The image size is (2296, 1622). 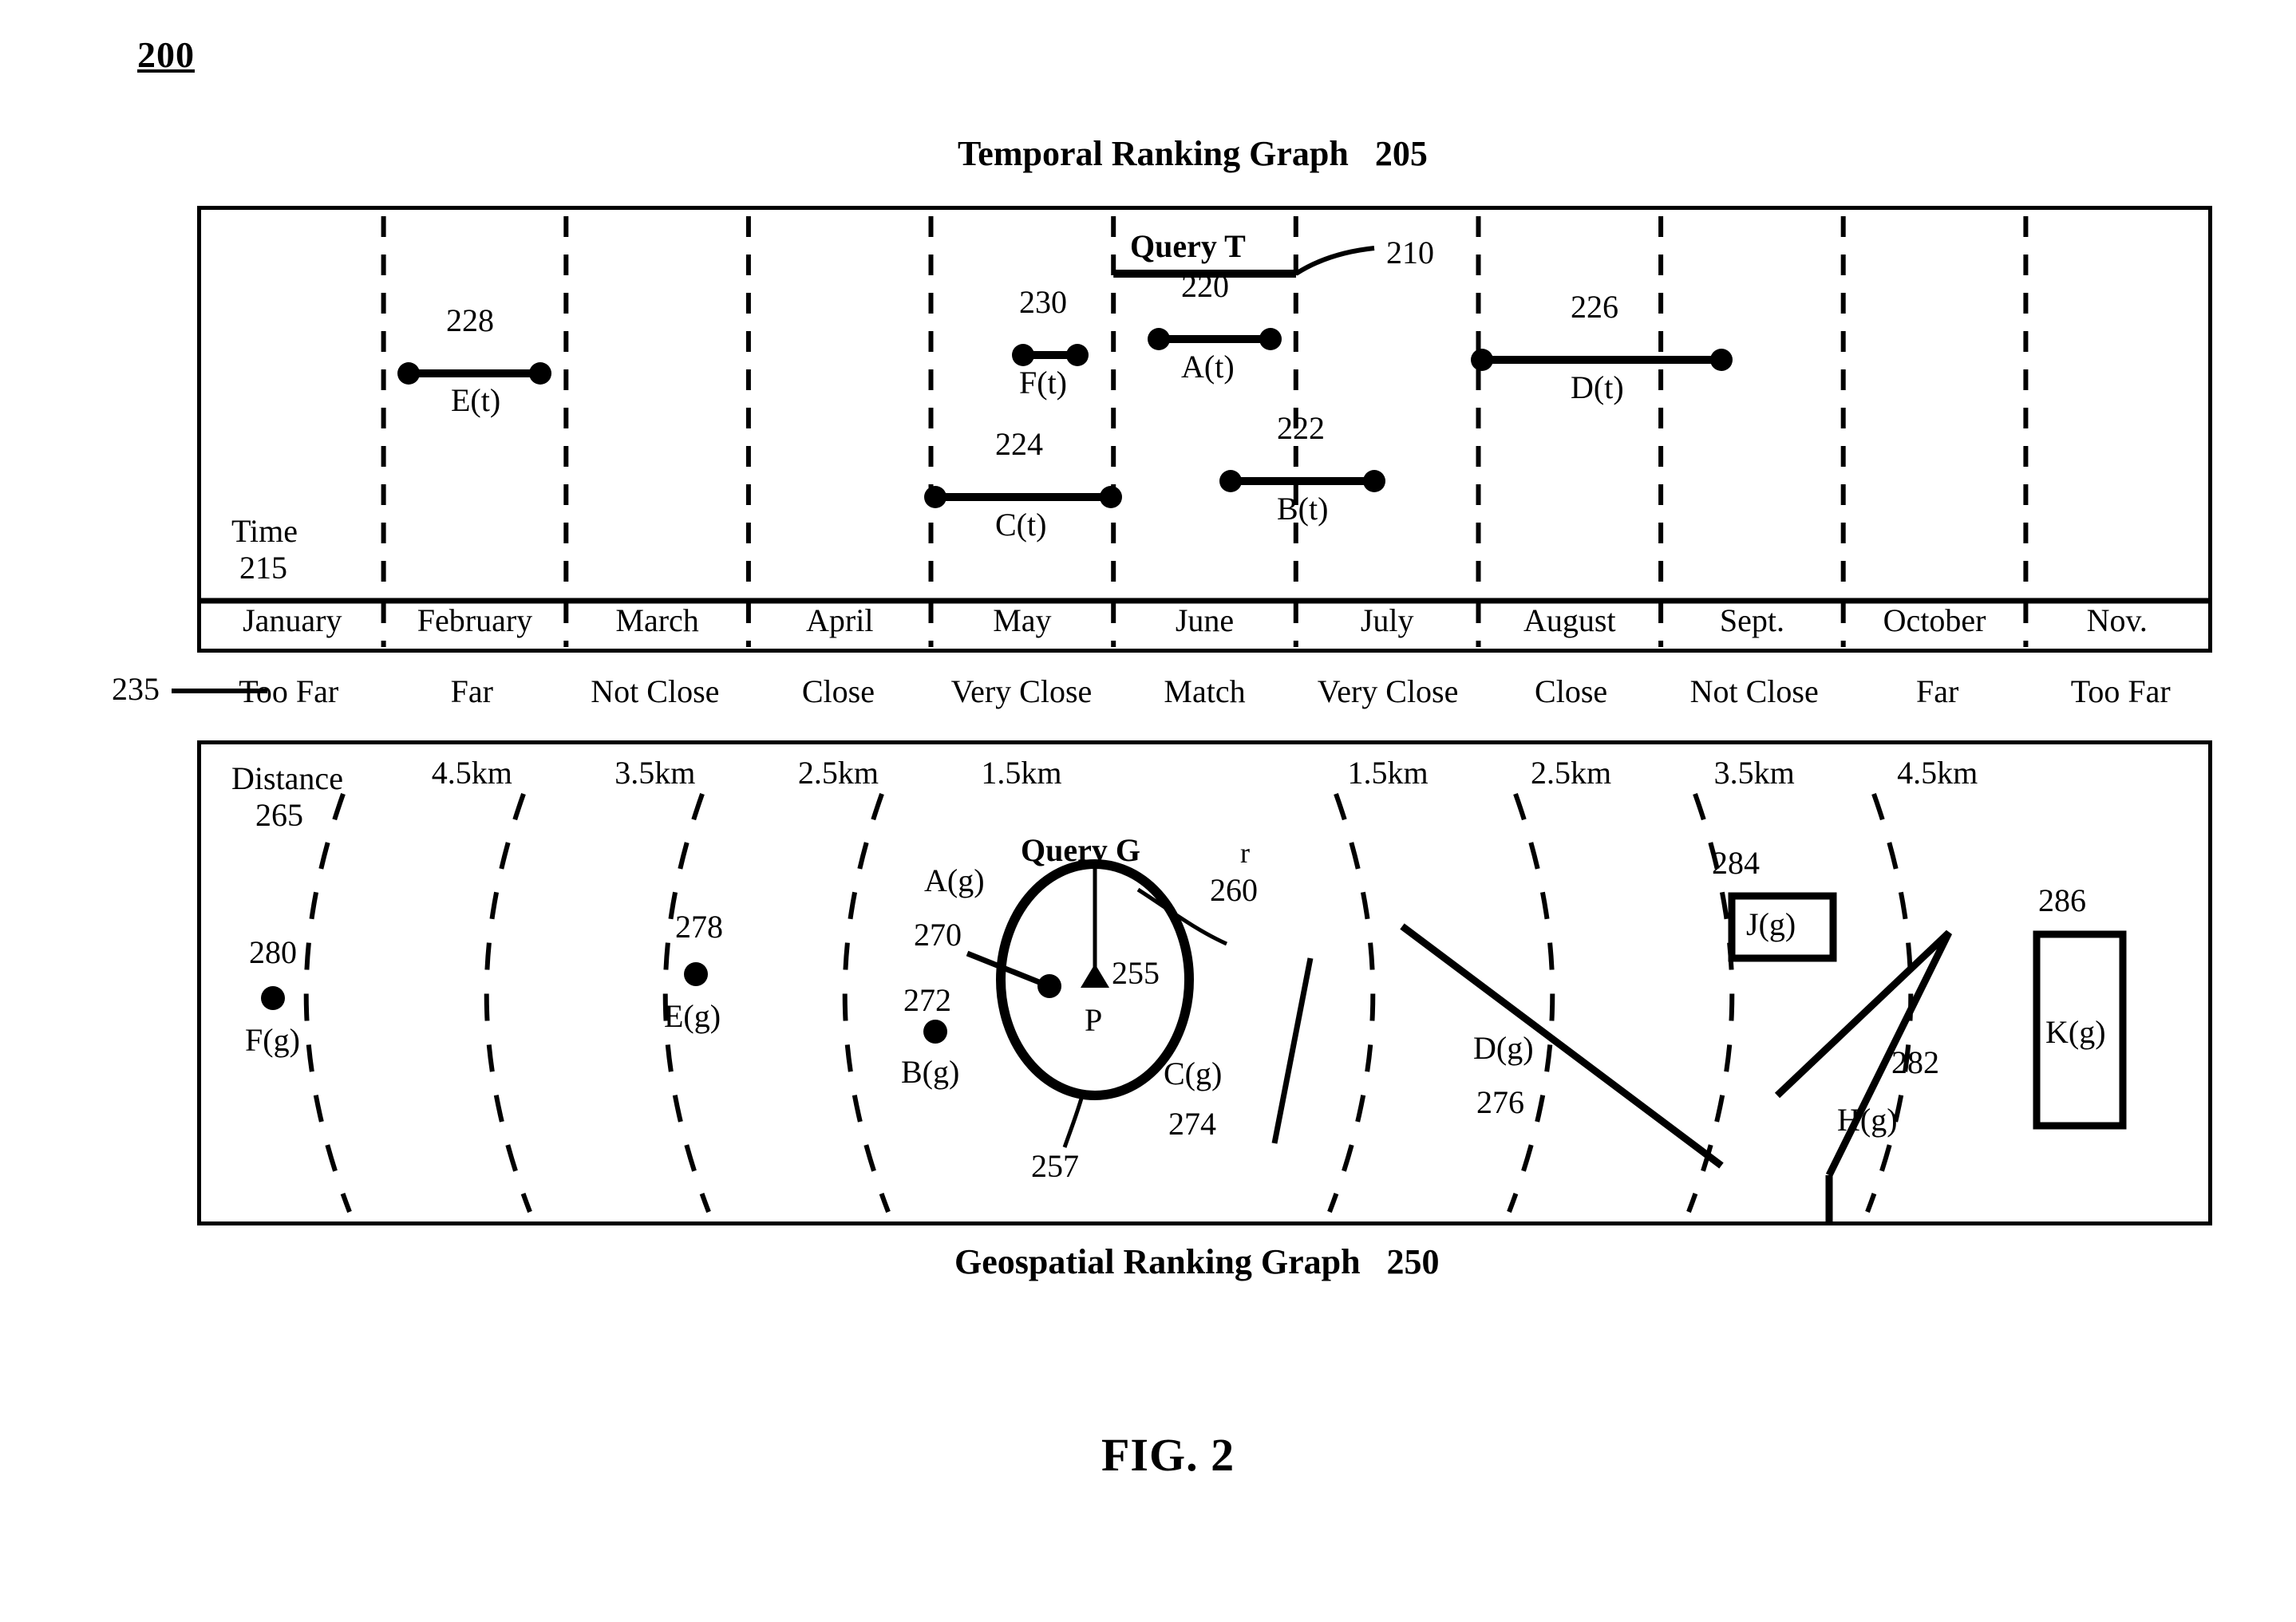 What do you see at coordinates (279, 815) in the screenshot?
I see `distance-axis-ref-265: 265` at bounding box center [279, 815].